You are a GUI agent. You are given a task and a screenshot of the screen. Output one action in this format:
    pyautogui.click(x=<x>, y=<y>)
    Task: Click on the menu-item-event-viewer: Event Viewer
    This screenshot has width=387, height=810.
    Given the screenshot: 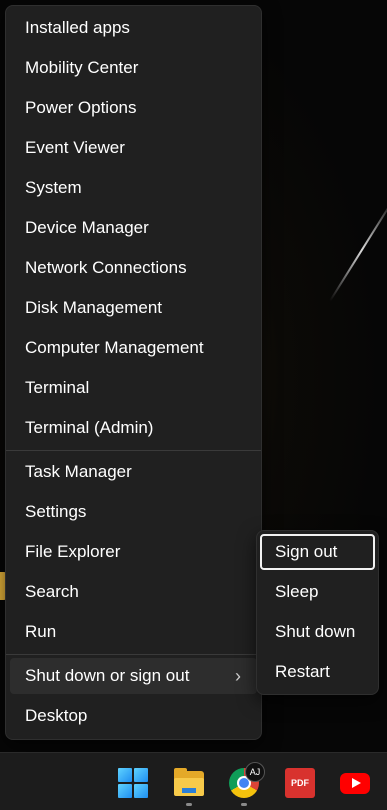 What is the action you would take?
    pyautogui.click(x=133, y=148)
    